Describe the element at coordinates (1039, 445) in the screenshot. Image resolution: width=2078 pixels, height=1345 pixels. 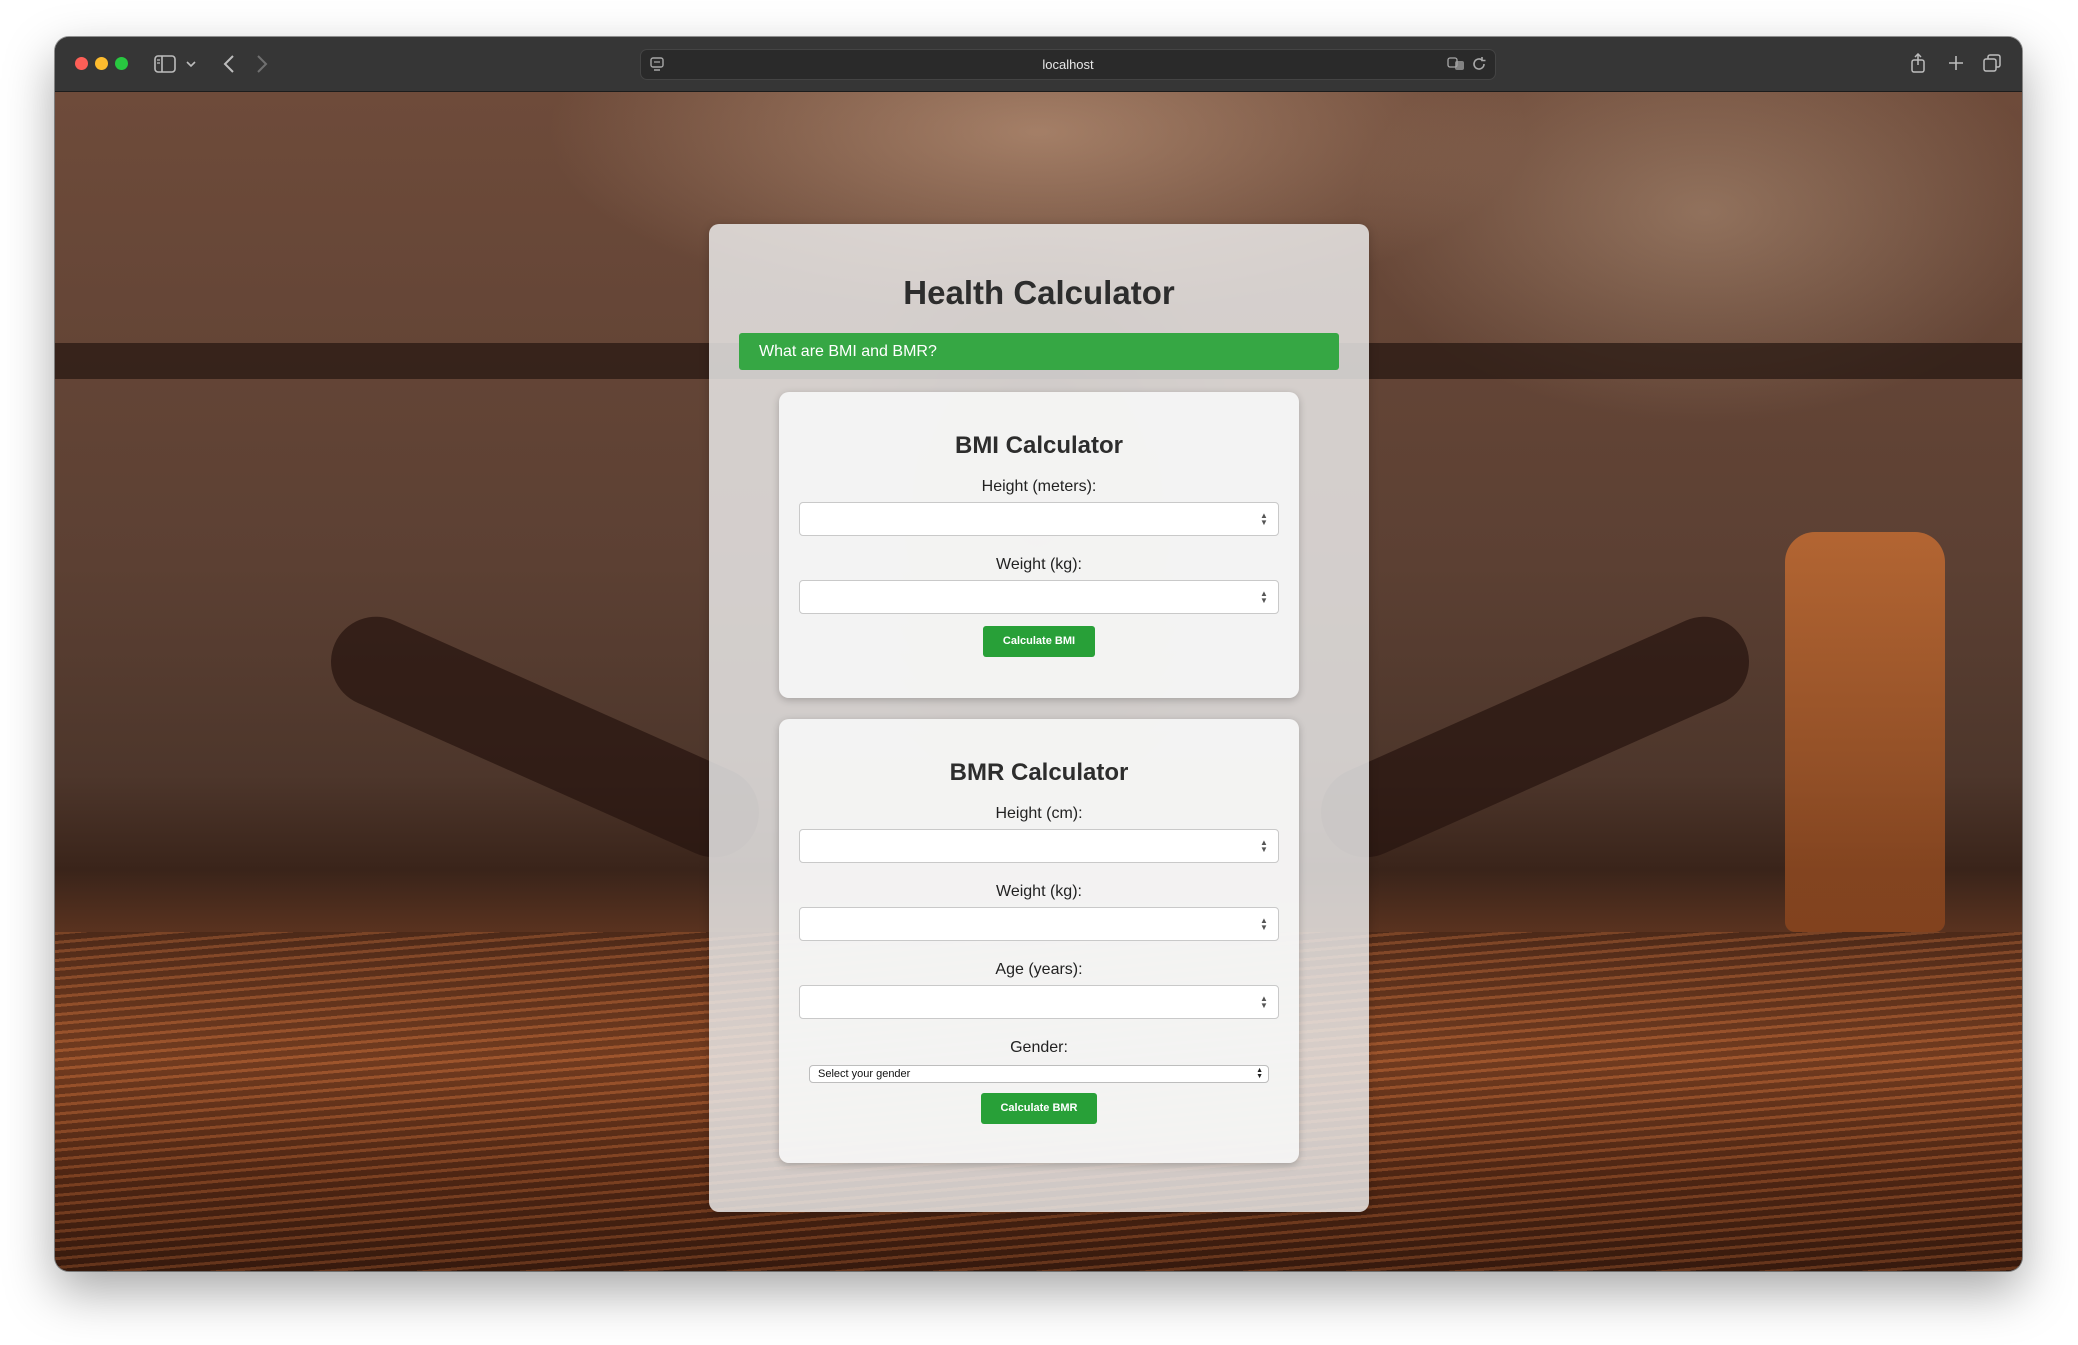
I see `bmi-title: BMI Calculator` at that location.